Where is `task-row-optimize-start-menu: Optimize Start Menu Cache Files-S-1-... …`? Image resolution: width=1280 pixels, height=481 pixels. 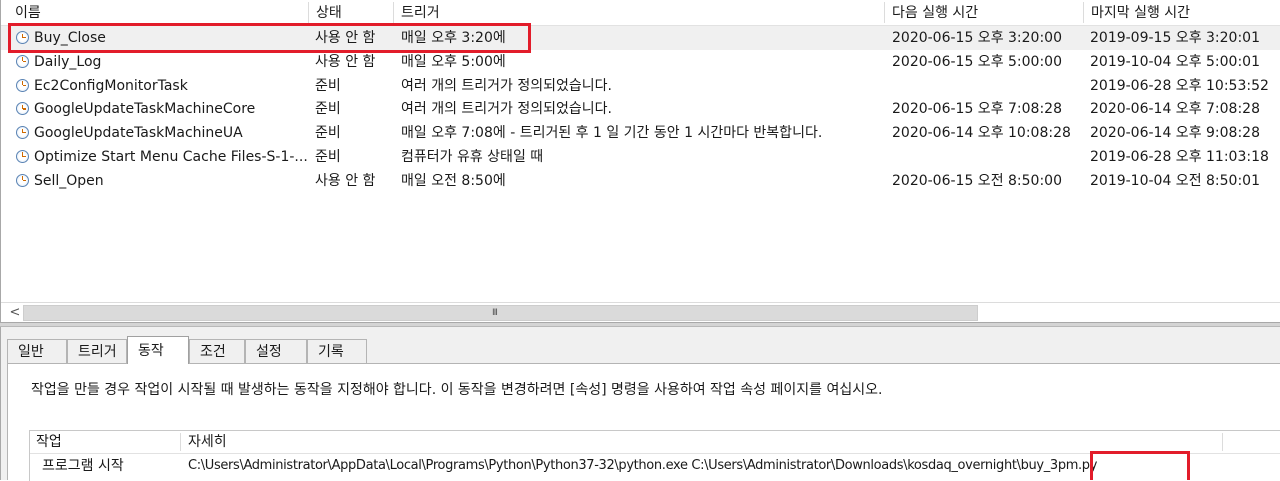
task-row-optimize-start-menu: Optimize Start Menu Cache Files-S-1-... … is located at coordinates (640, 157).